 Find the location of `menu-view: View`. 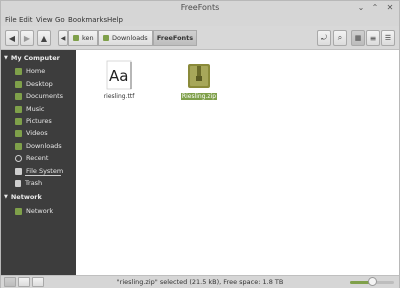

menu-view: View is located at coordinates (44, 20).